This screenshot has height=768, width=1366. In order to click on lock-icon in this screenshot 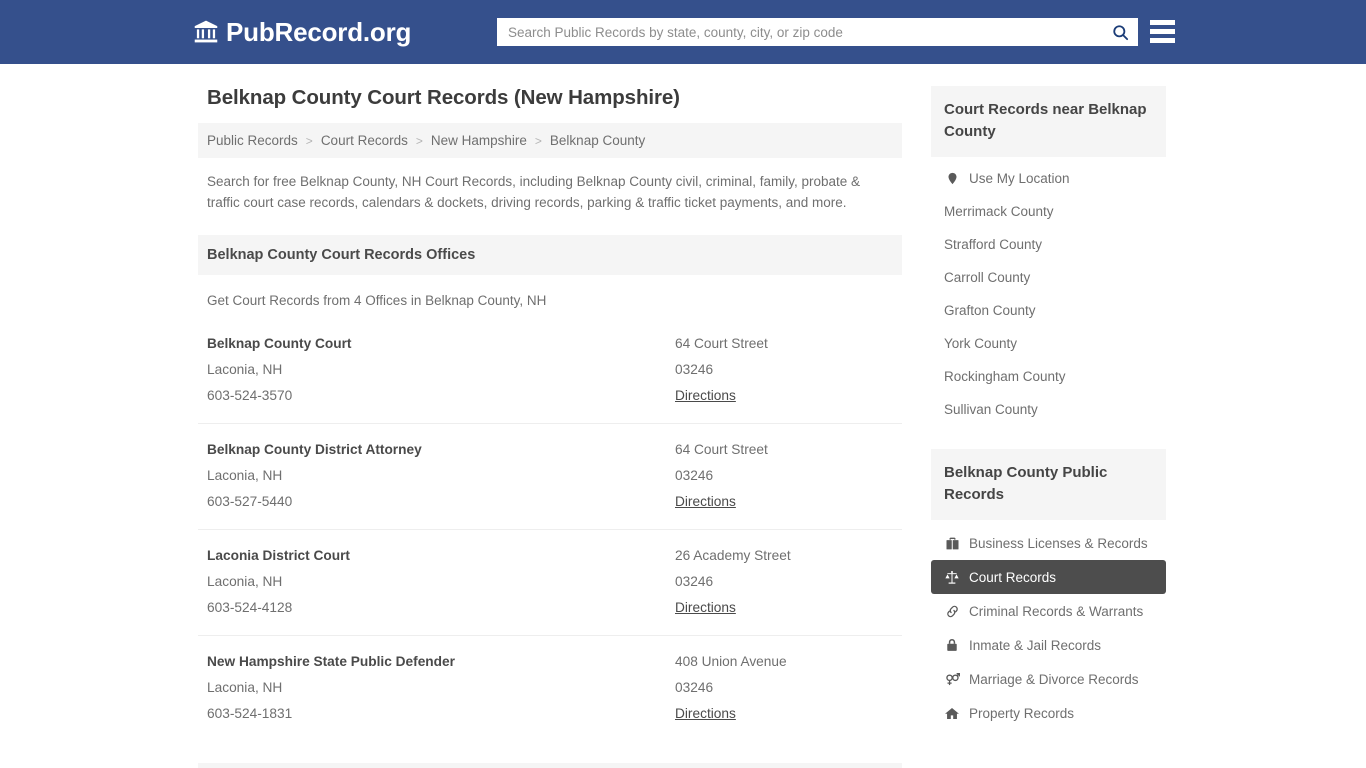, I will do `click(952, 645)`.